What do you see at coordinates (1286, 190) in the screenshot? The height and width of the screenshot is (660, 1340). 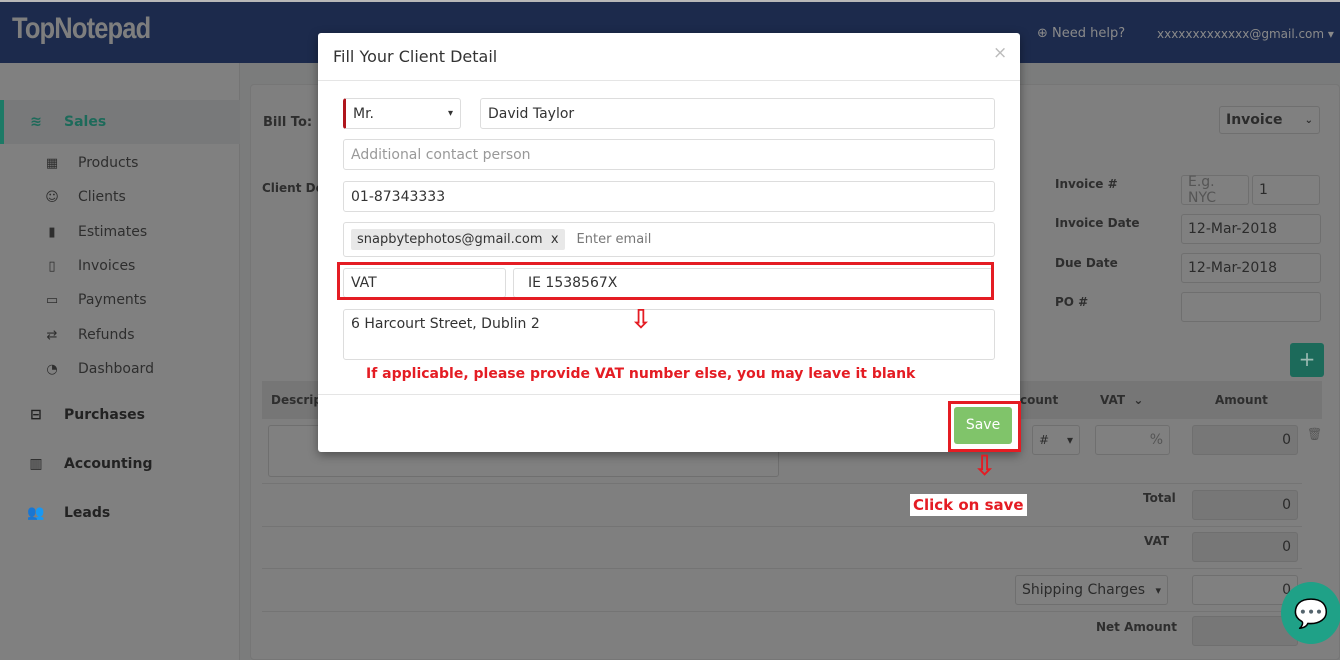 I see `invoice-number-input: 1` at bounding box center [1286, 190].